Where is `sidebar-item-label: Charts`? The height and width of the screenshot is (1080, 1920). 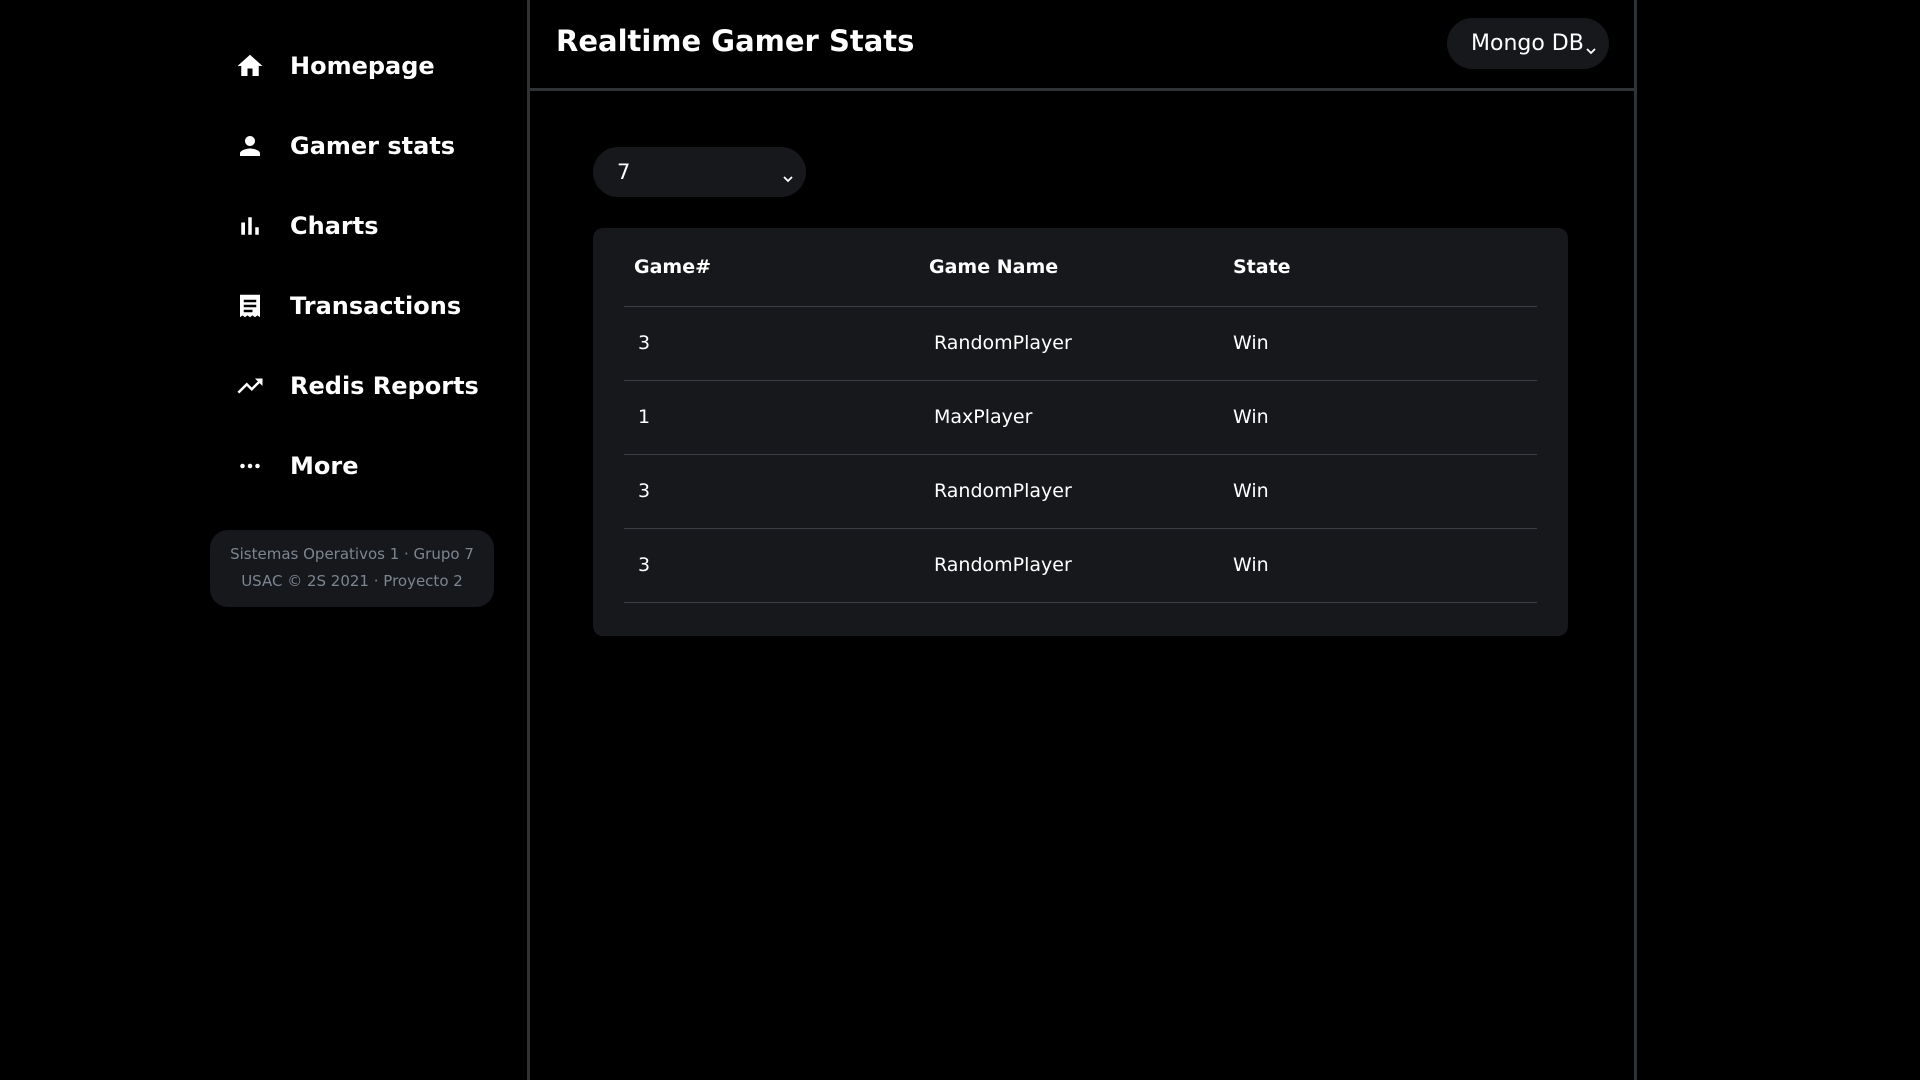
sidebar-item-label: Charts is located at coordinates (334, 226).